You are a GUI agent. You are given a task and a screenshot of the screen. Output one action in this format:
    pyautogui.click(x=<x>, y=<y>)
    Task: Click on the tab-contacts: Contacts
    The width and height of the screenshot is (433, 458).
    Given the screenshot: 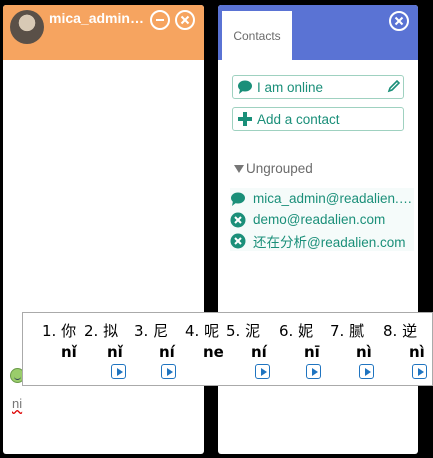 What is the action you would take?
    pyautogui.click(x=257, y=35)
    